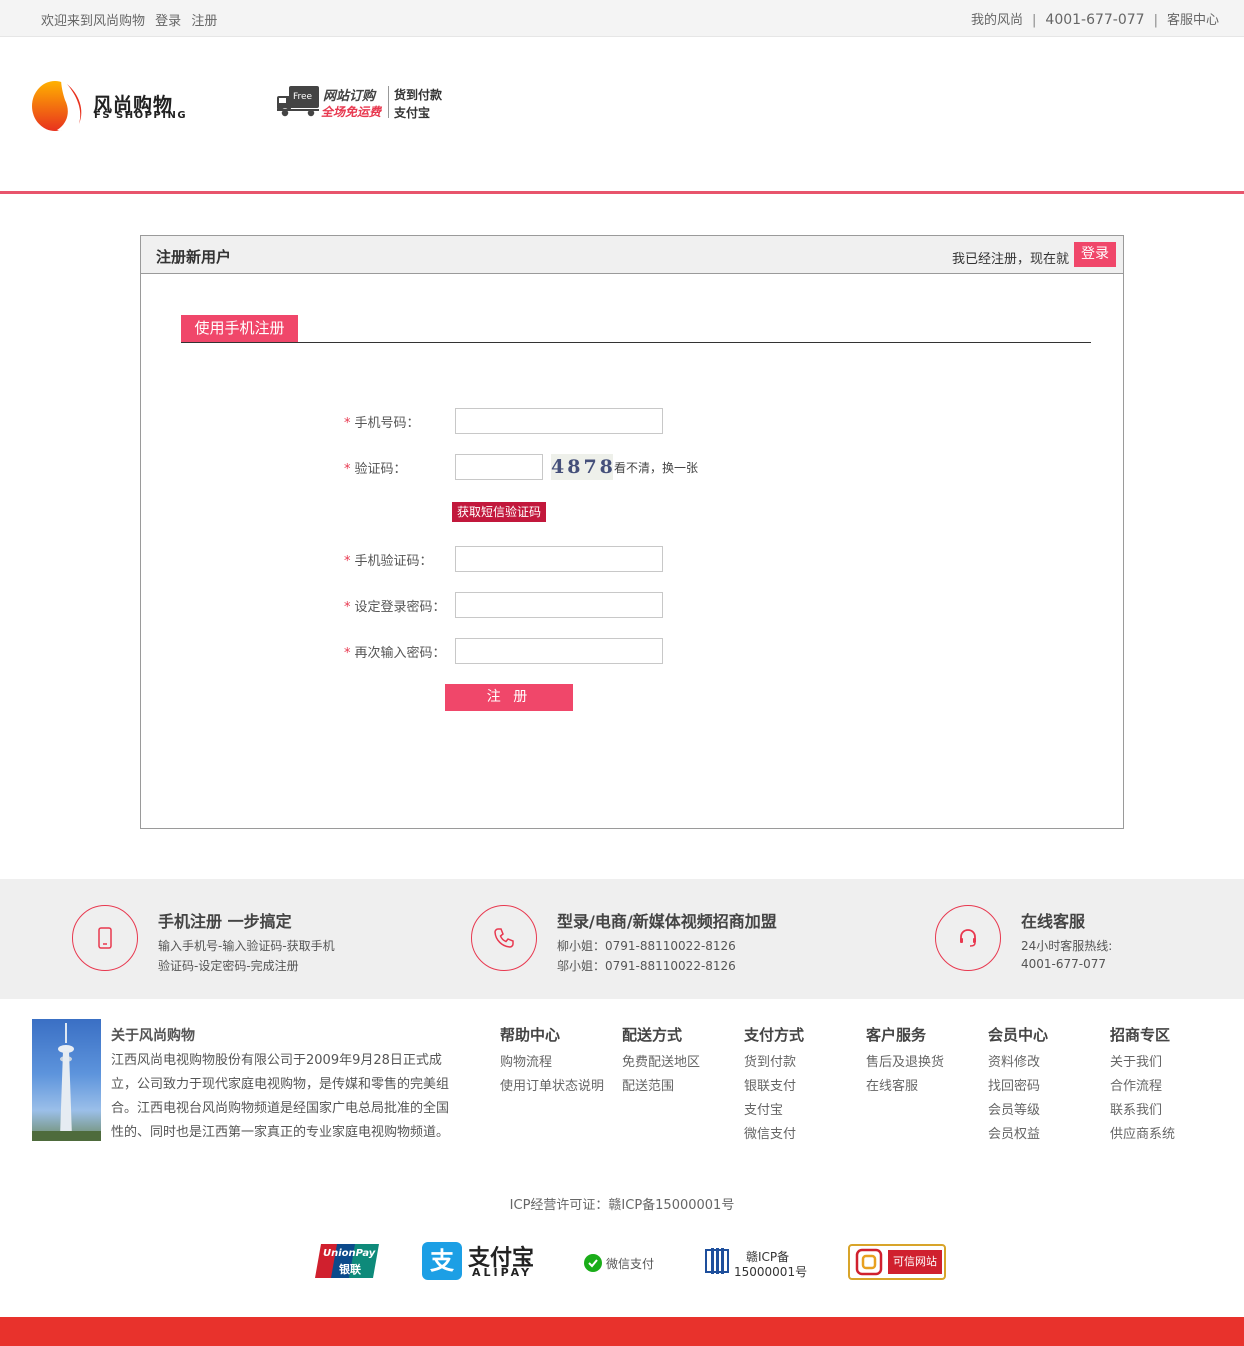  I want to click on feature-title: 在线客服, so click(1053, 921).